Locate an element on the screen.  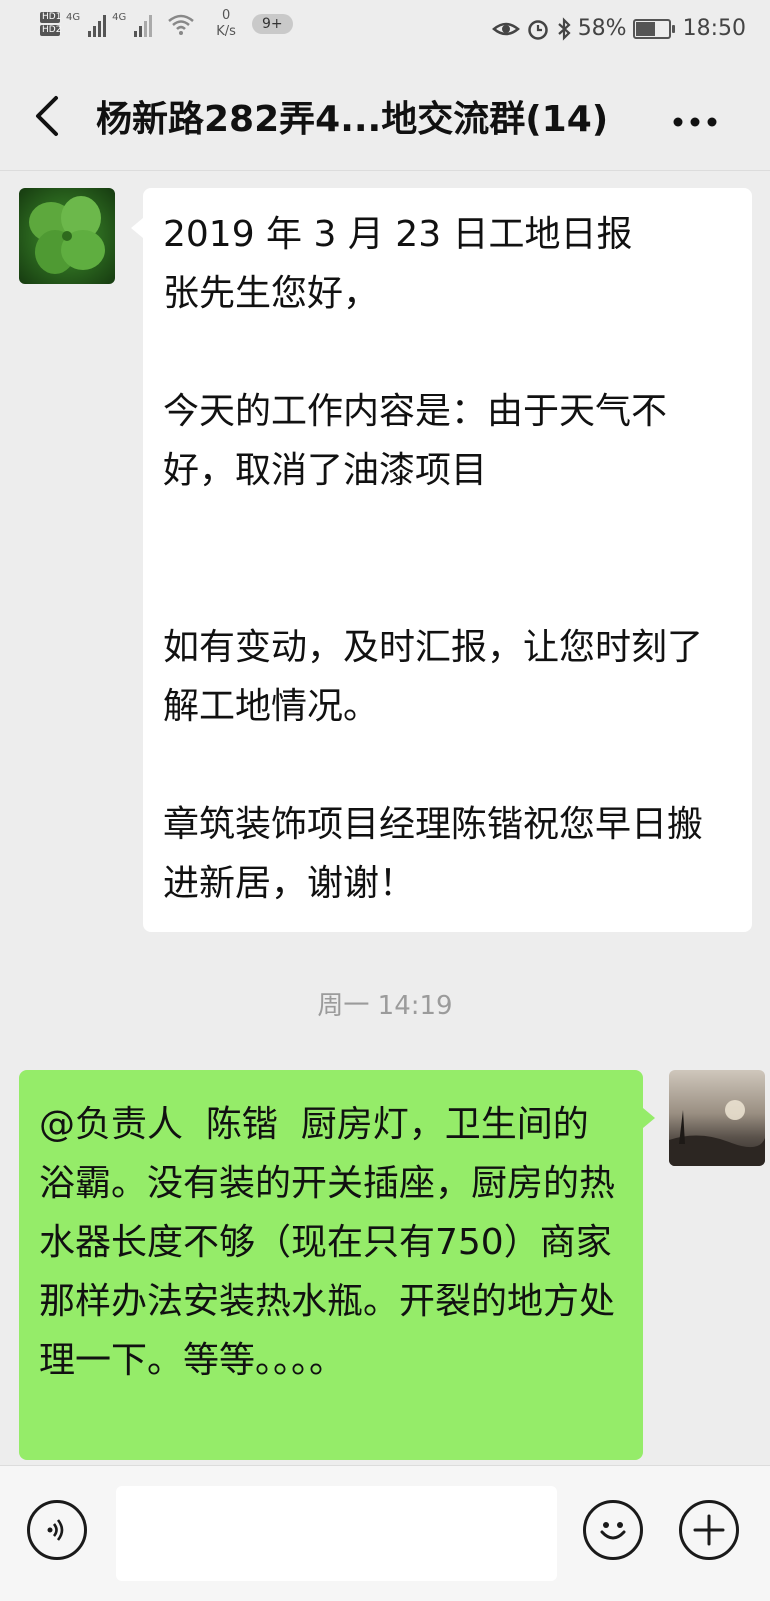
net-speed-unit: K/s is located at coordinates (226, 31).